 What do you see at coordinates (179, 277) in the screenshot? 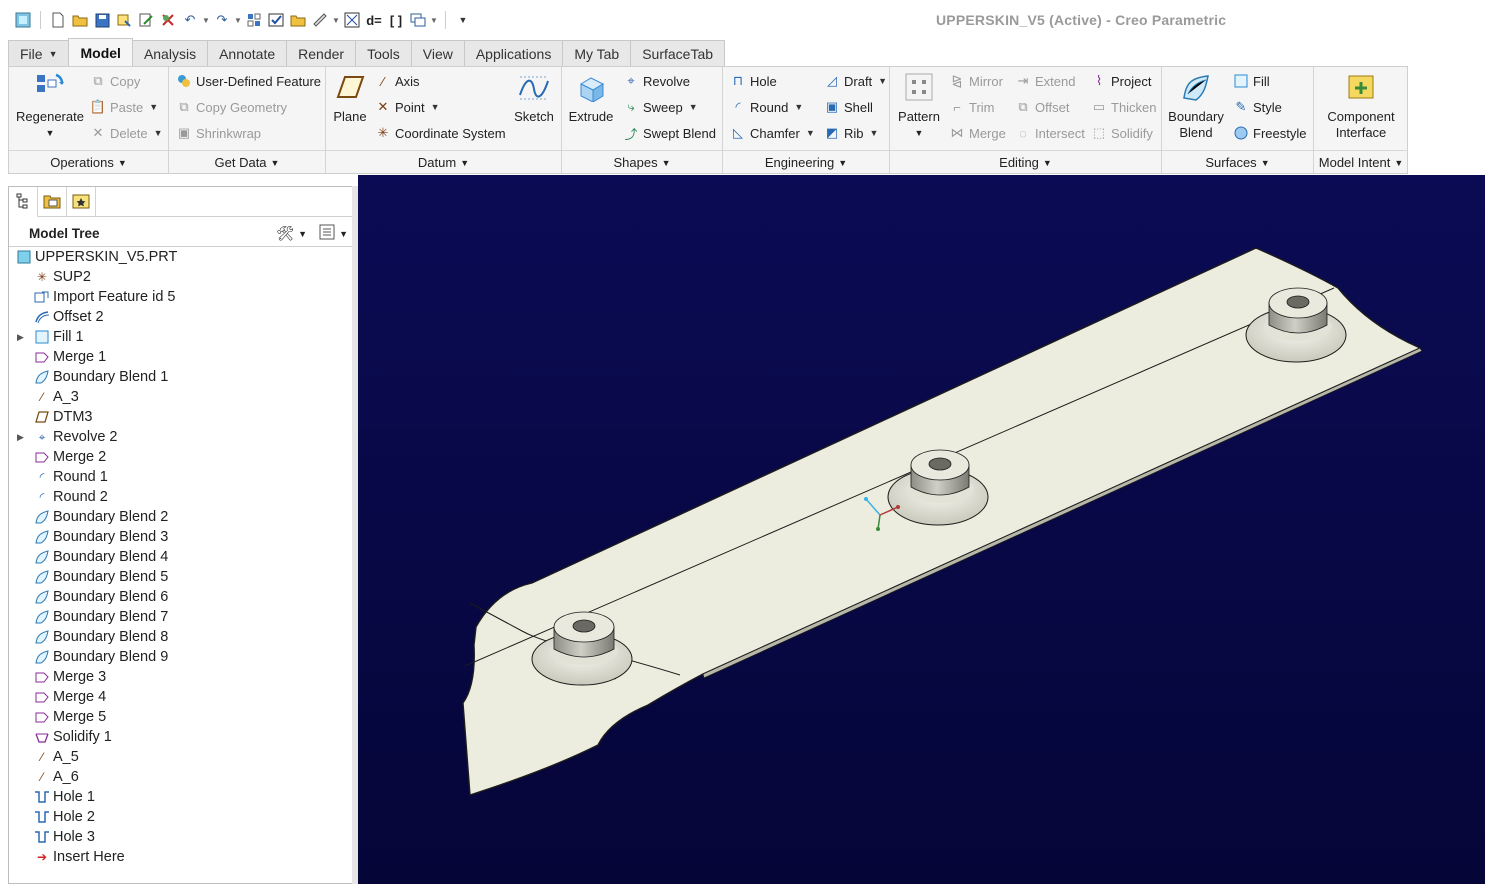
I see `model-tree-item: ✳ SUP2` at bounding box center [179, 277].